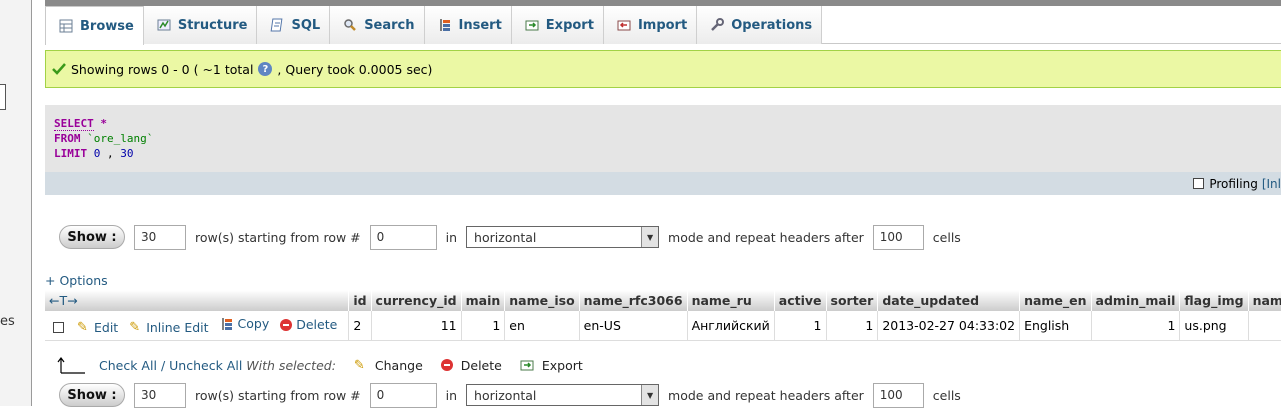  Describe the element at coordinates (451, 395) in the screenshot. I see `in-text: in` at that location.